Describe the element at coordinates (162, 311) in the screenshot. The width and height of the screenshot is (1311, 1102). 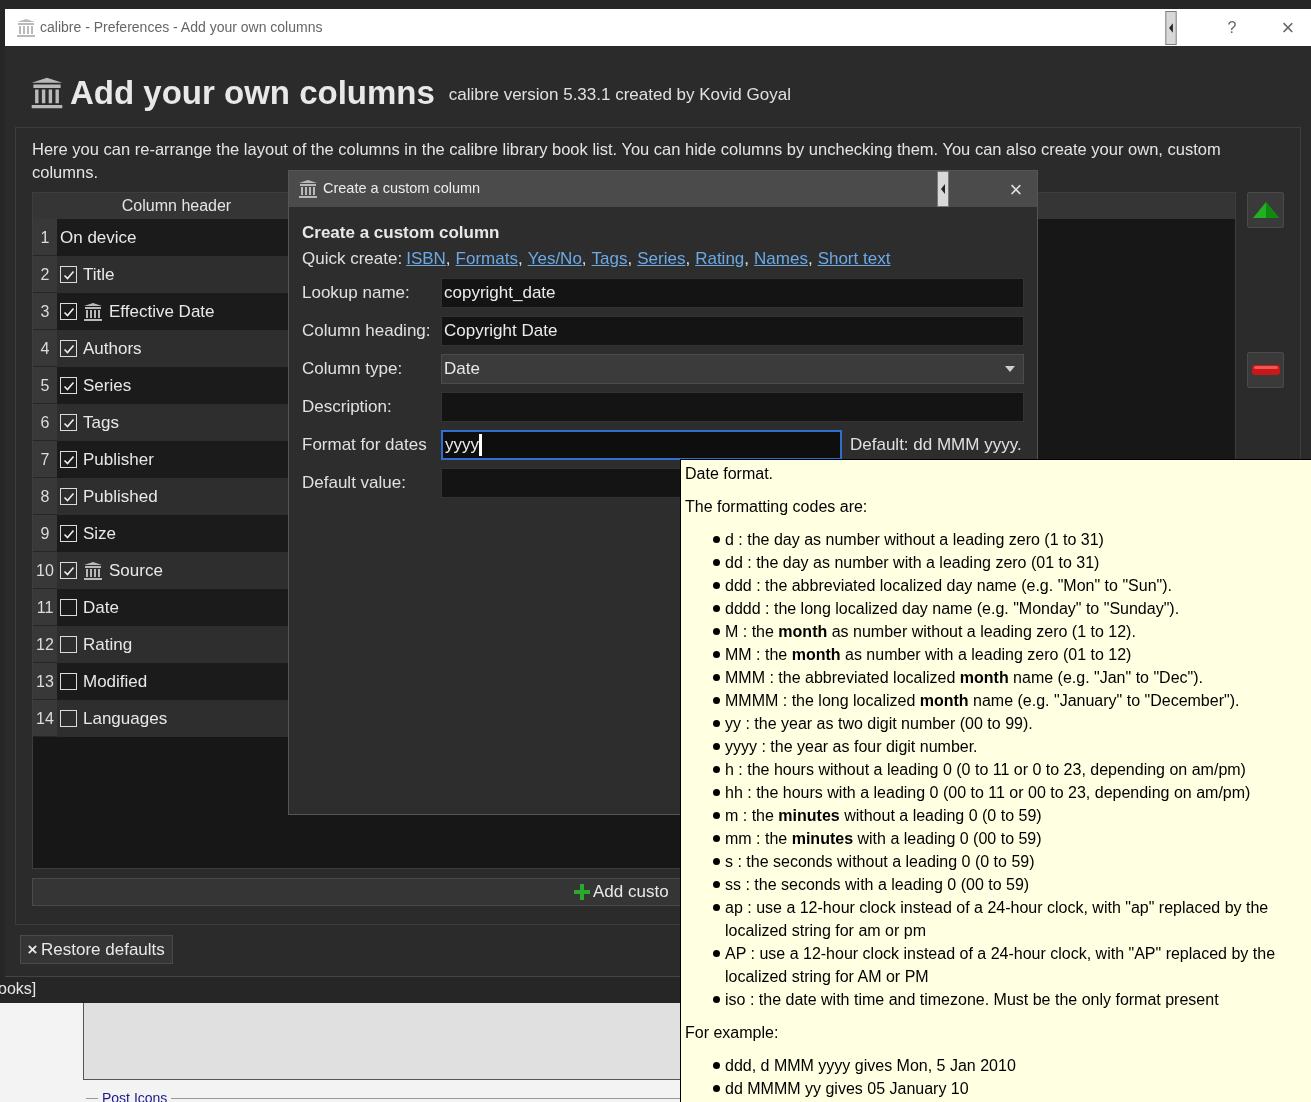
I see `row-label: Effective Date` at that location.